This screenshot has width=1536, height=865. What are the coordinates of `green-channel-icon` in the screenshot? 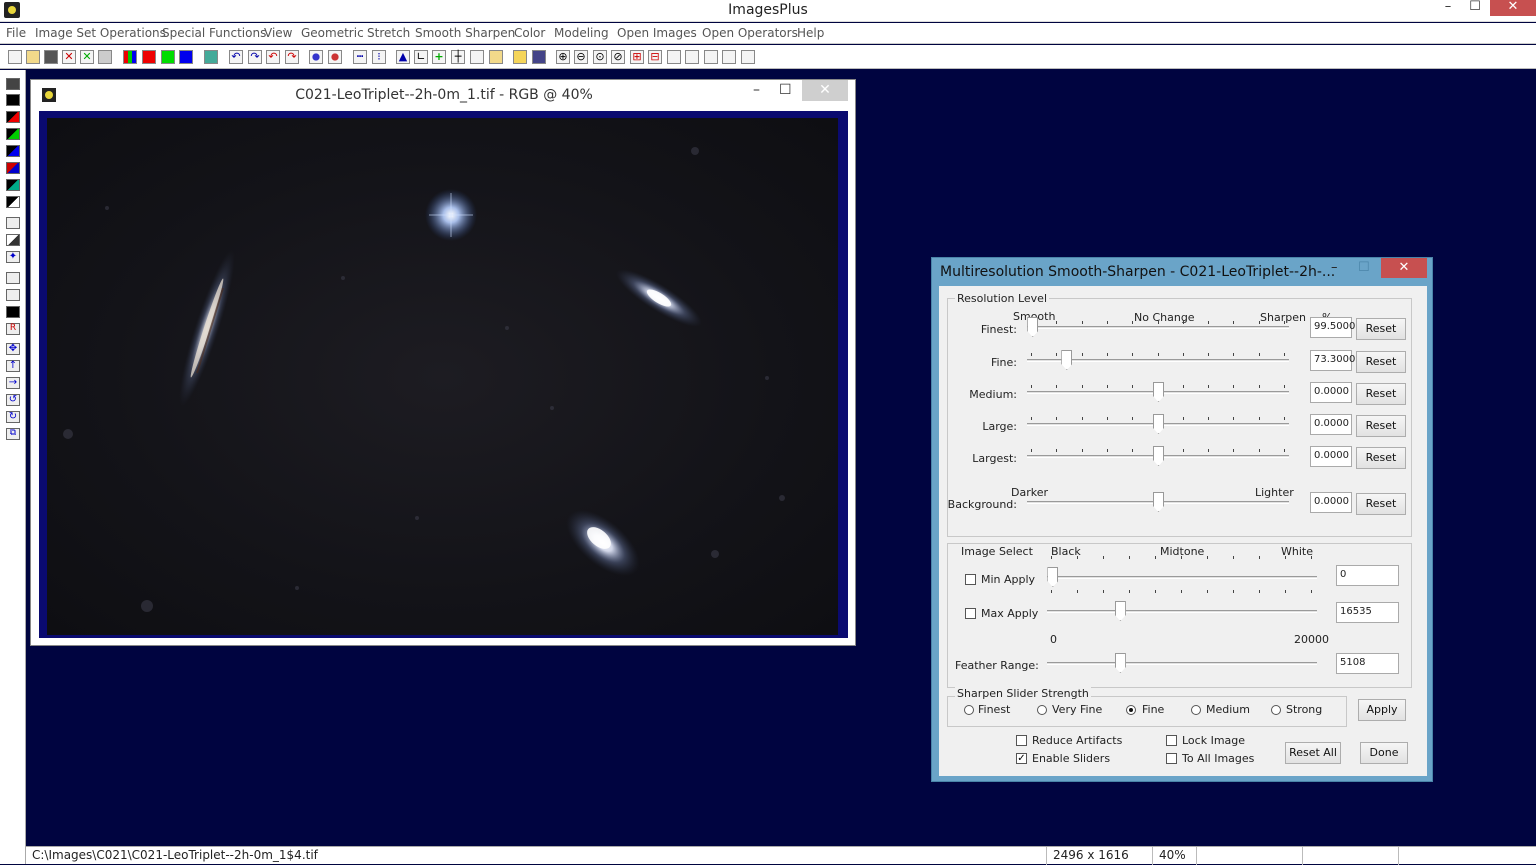 It's located at (168, 57).